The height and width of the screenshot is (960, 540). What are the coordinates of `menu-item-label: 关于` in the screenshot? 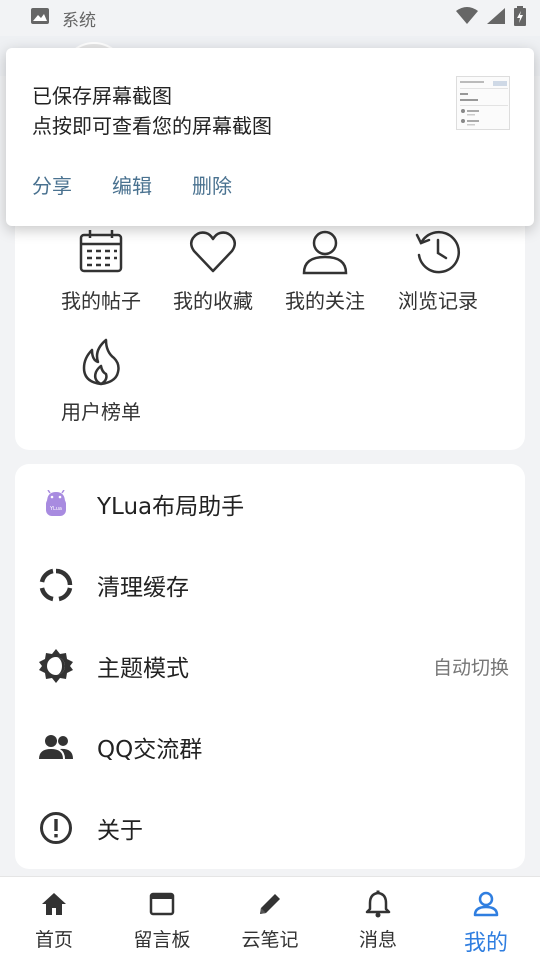 It's located at (120, 831).